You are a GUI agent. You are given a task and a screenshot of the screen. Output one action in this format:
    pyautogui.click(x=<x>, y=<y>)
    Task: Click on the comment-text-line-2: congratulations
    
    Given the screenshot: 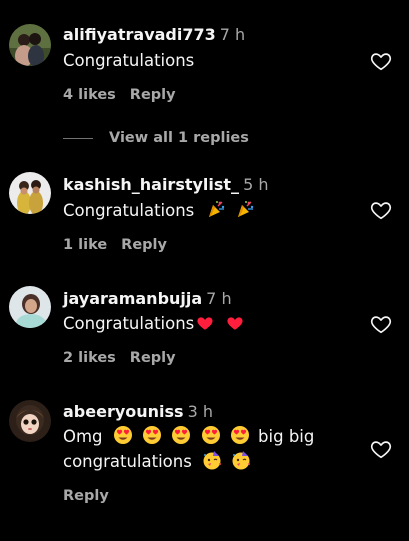 What is the action you would take?
    pyautogui.click(x=127, y=461)
    